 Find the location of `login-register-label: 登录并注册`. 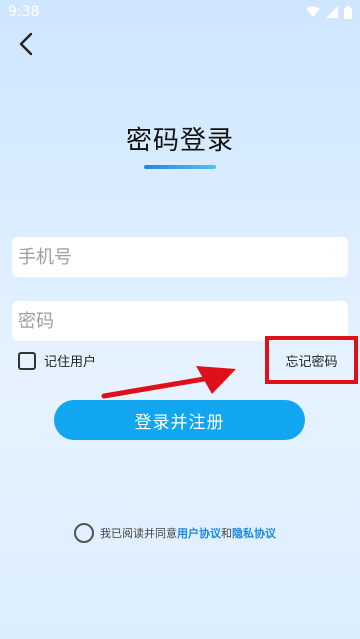

login-register-label: 登录并注册 is located at coordinates (179, 422).